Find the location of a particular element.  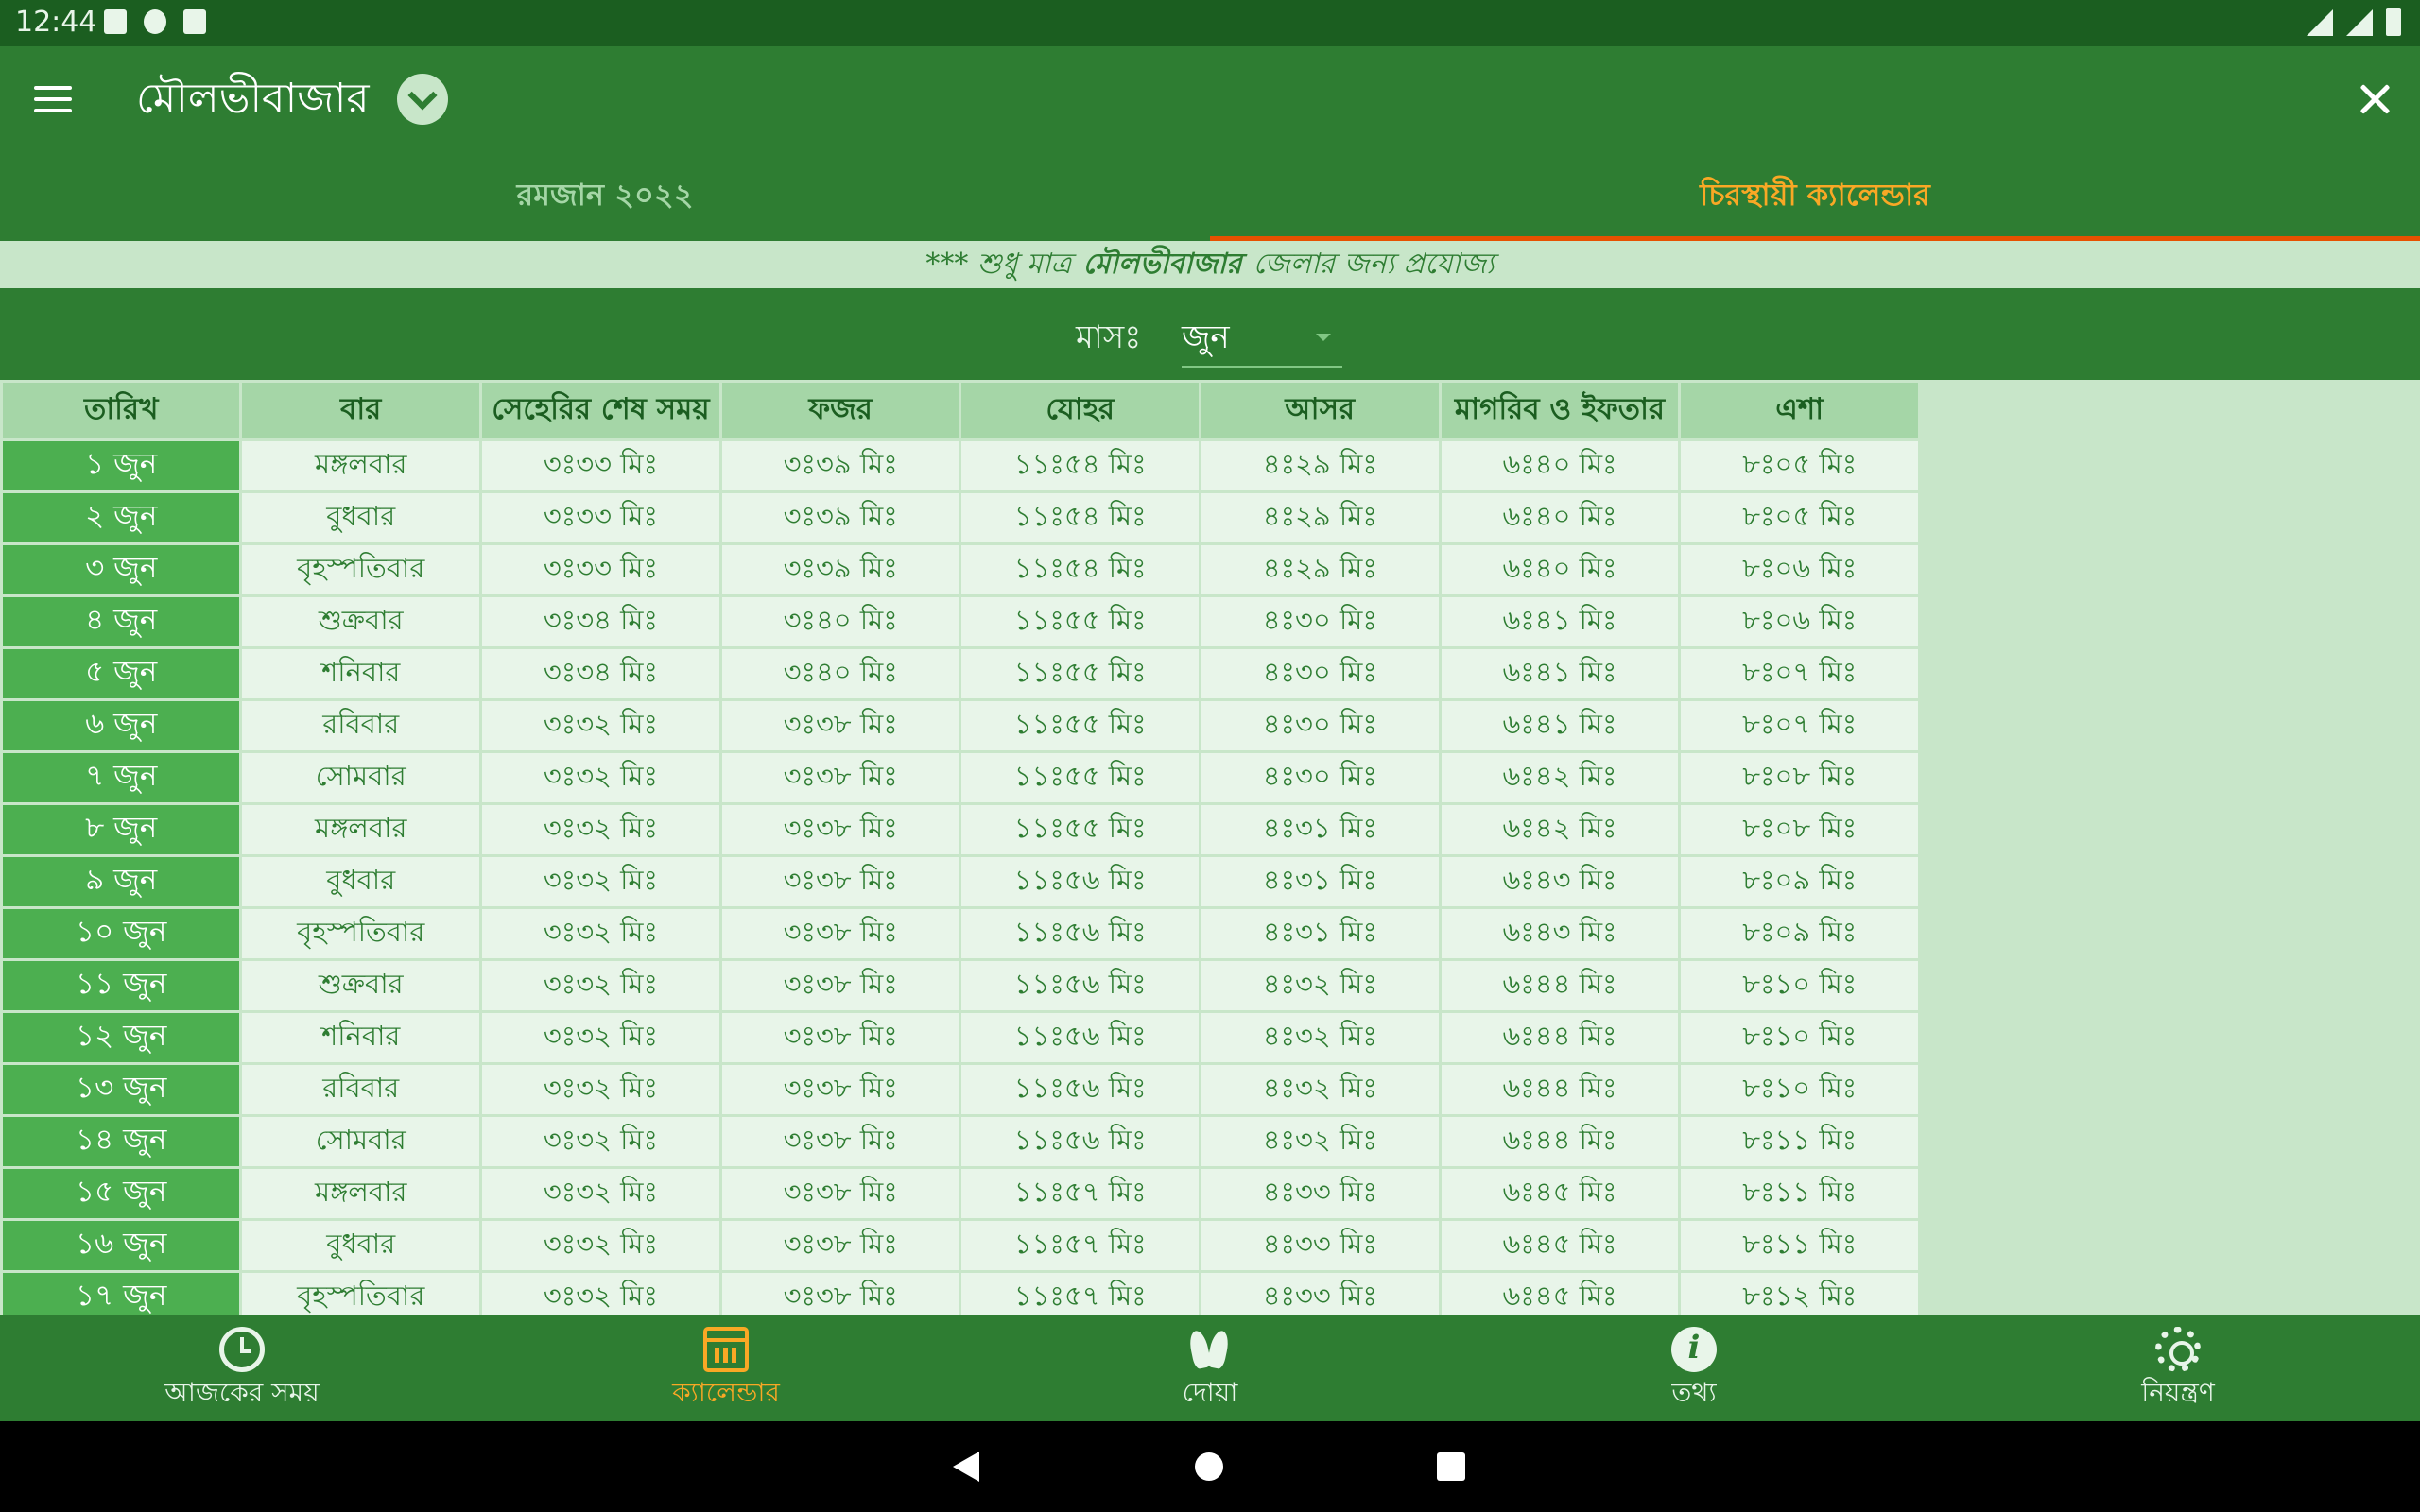

date-cell: ১০ জুন is located at coordinates (122, 933).